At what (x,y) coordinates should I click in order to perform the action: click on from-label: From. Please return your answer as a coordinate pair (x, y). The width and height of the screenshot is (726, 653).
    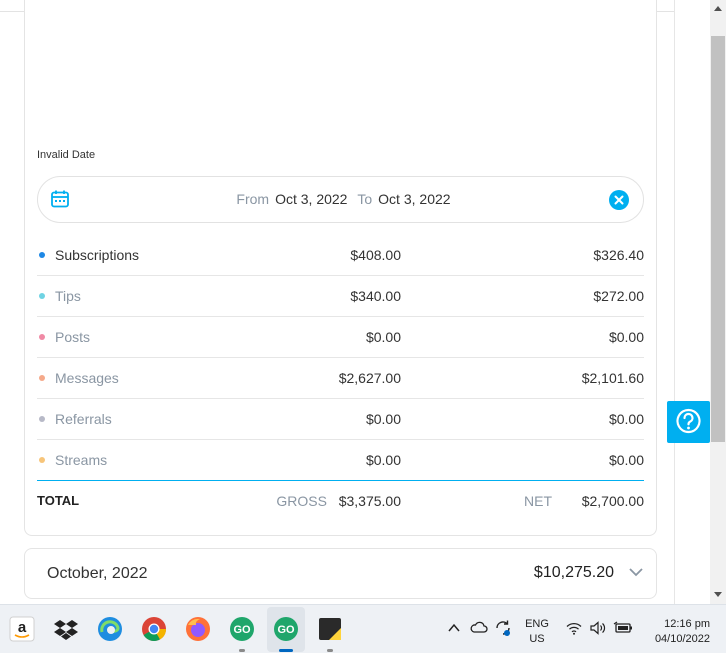
    Looking at the image, I should click on (253, 199).